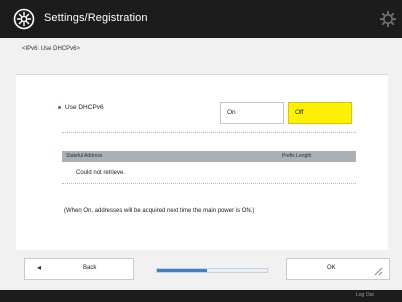 Image resolution: width=402 pixels, height=302 pixels. Describe the element at coordinates (297, 156) in the screenshot. I see `prefix-length-column-header: Prefix Length` at that location.